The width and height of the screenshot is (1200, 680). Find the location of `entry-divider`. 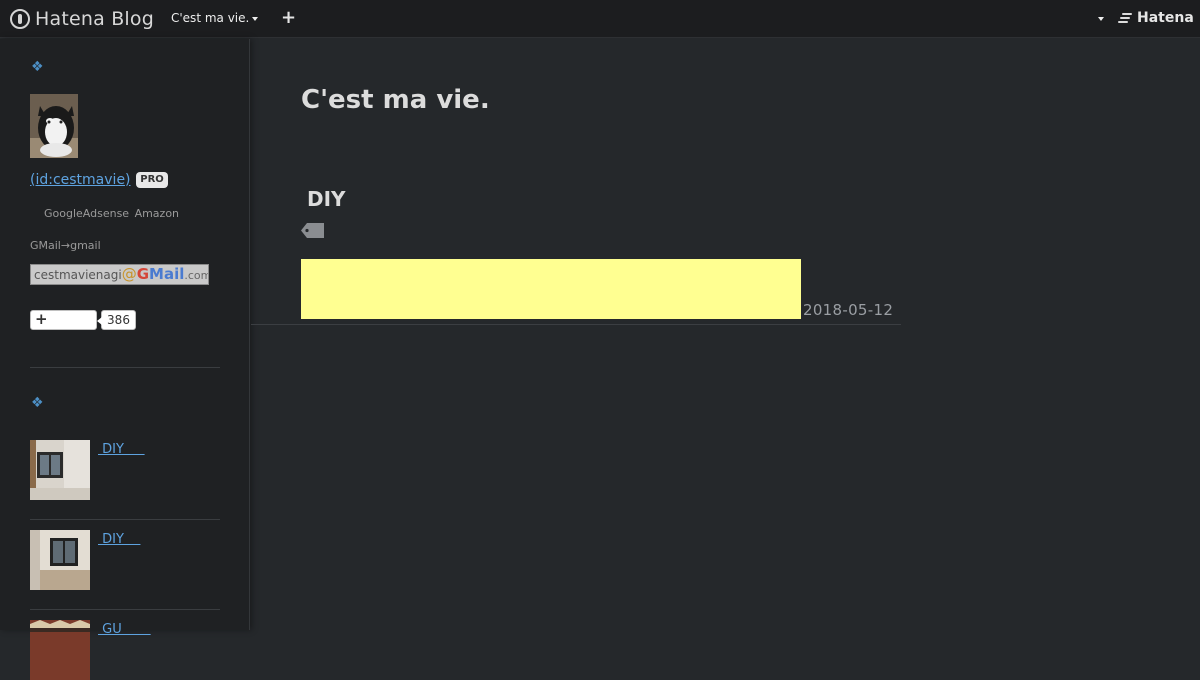

entry-divider is located at coordinates (576, 324).